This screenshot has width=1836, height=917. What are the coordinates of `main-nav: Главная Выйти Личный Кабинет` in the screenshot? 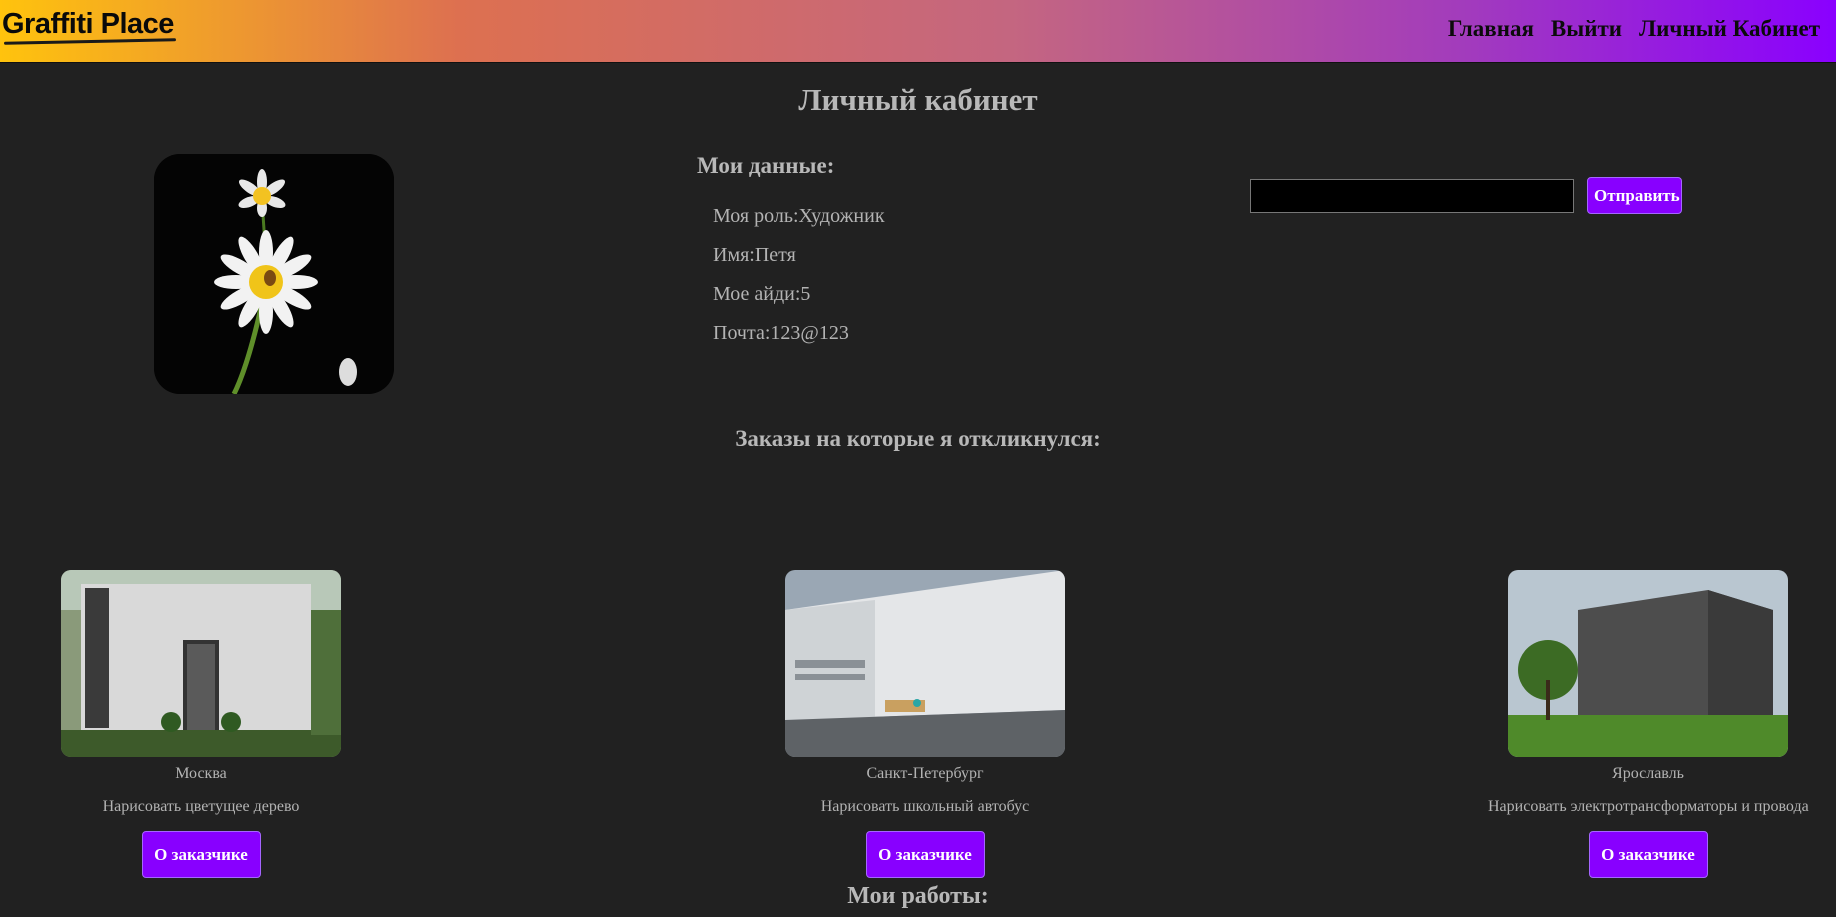 It's located at (1634, 29).